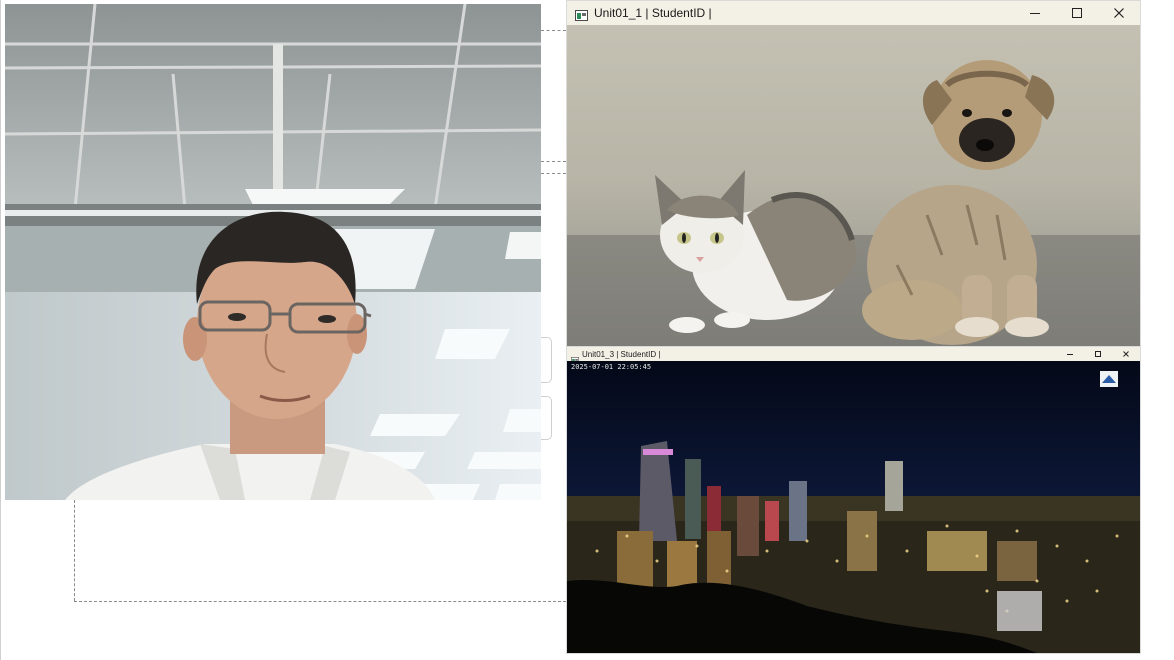  Describe the element at coordinates (853, 13) in the screenshot. I see `title-bar: Unit01_1 | StudentID |` at that location.